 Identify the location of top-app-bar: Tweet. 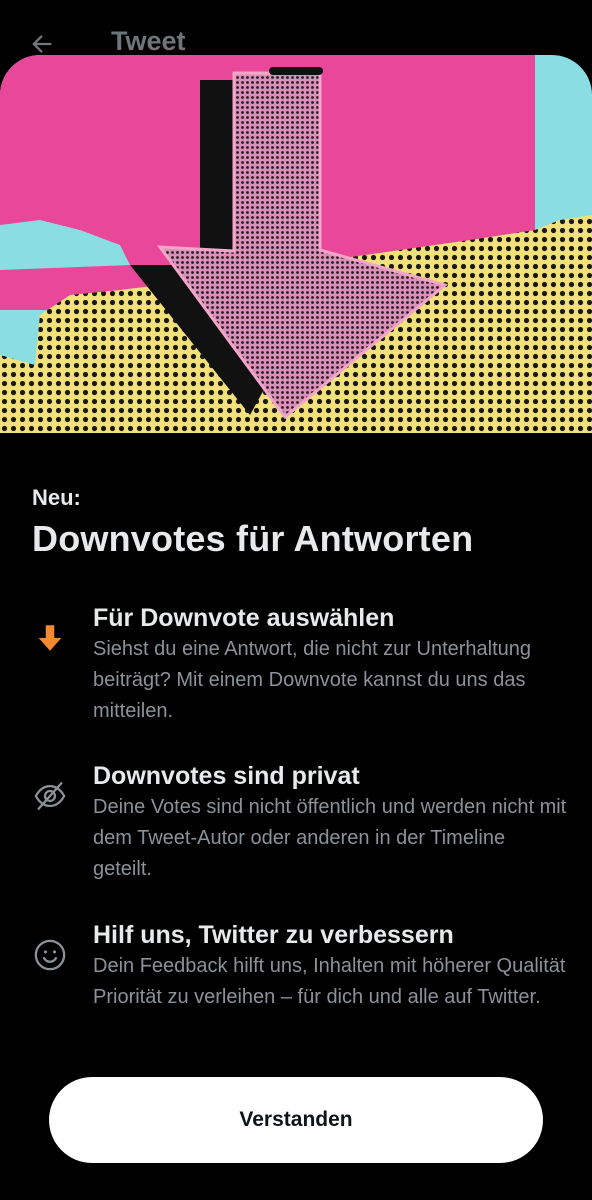
(296, 30).